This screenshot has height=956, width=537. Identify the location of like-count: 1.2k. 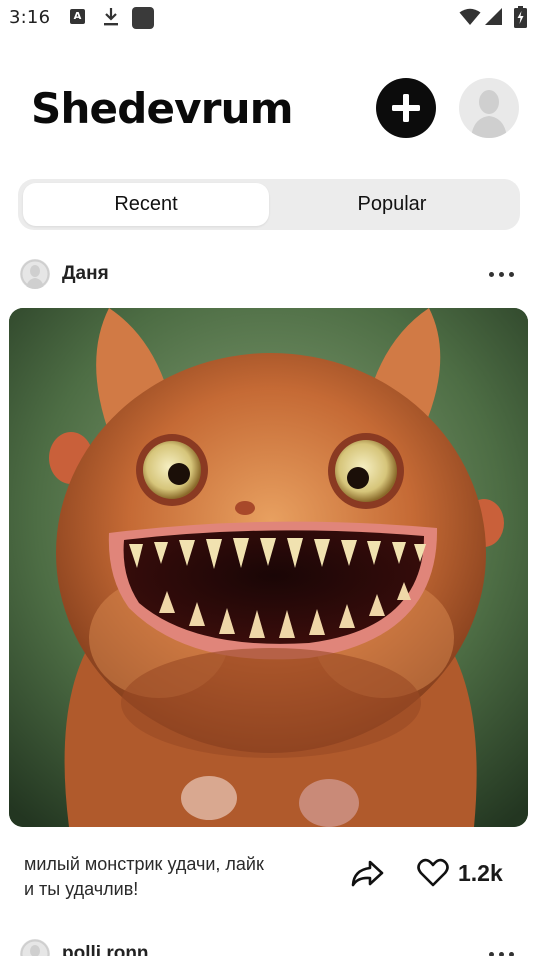
(480, 873).